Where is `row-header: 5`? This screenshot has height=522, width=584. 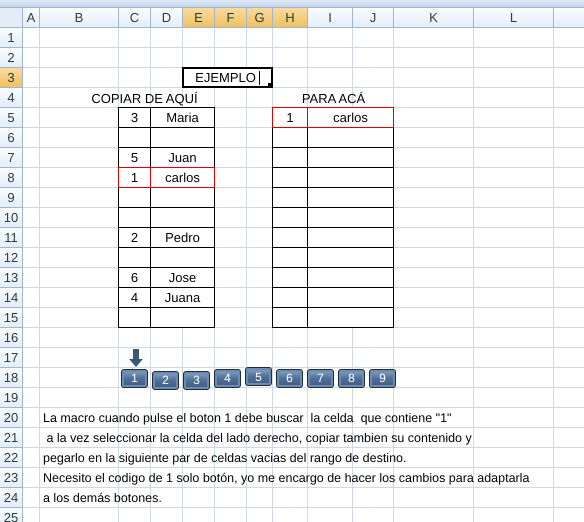
row-header: 5 is located at coordinates (11, 118).